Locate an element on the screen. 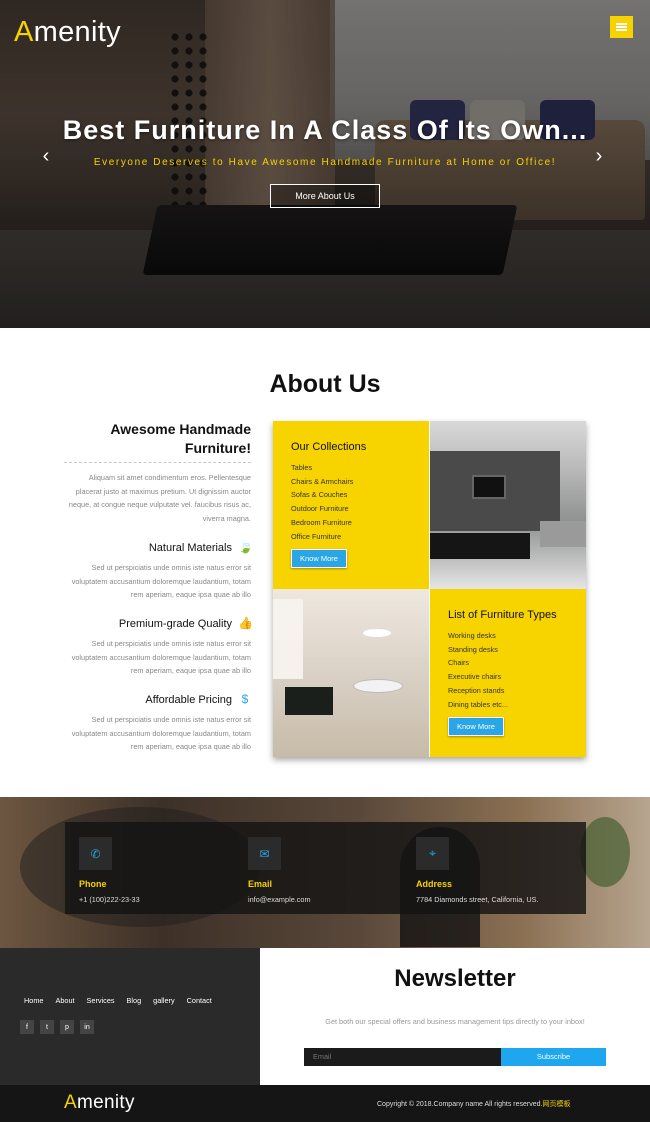 This screenshot has width=650, height=1122. address-value: 7784 Diamonds street, California, US. is located at coordinates (477, 899).